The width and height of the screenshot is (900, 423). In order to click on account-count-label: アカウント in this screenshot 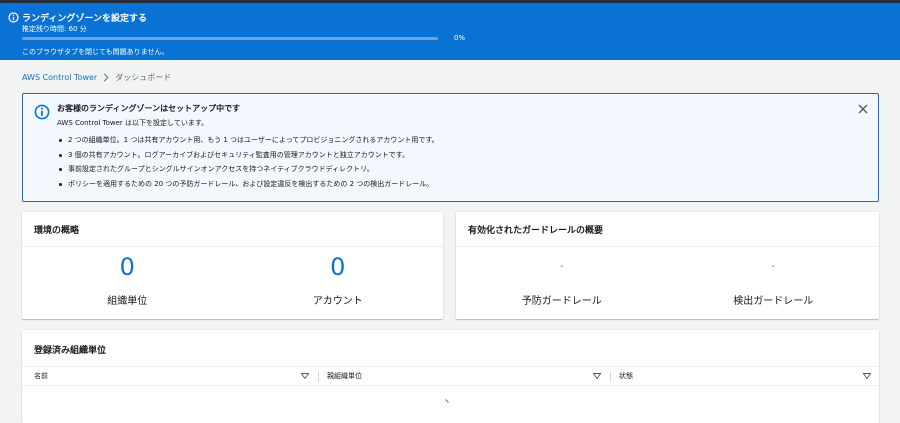, I will do `click(337, 301)`.